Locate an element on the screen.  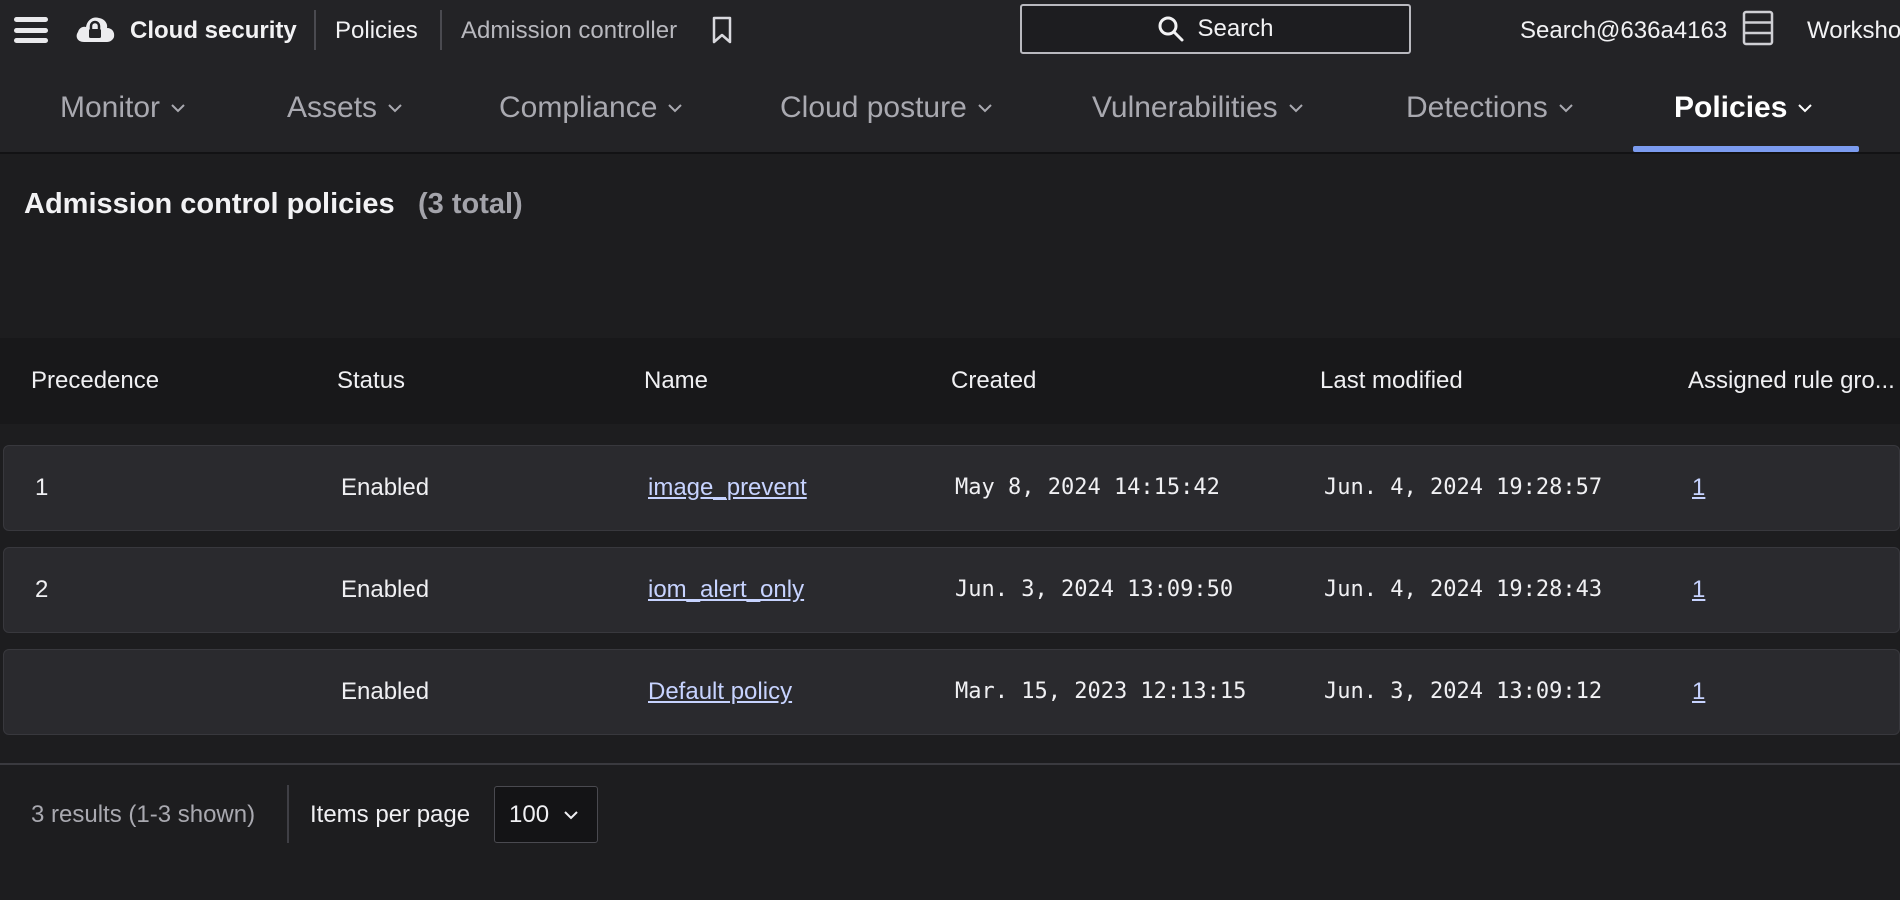
cell-last-modified: Jun. 4, 2024 19:28:43 is located at coordinates (1463, 589).